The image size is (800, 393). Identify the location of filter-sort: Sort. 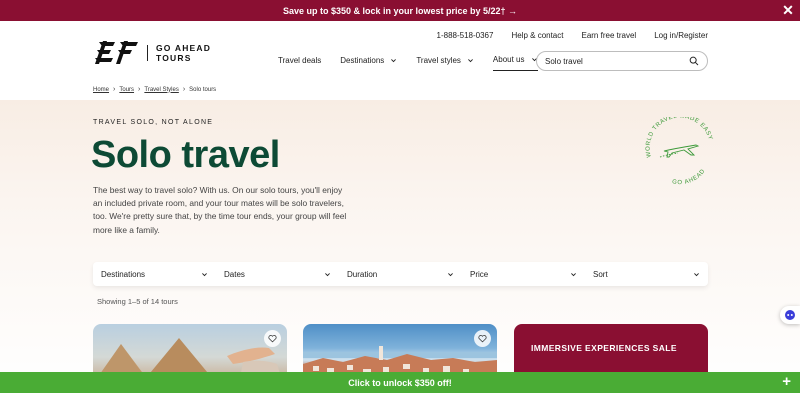
(646, 274).